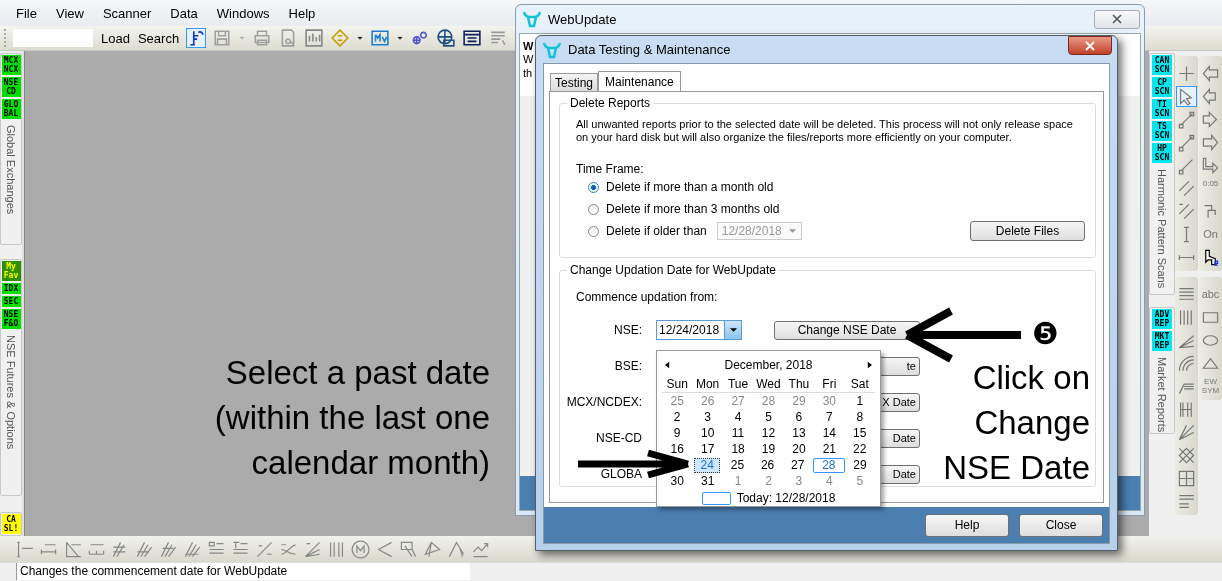 The height and width of the screenshot is (581, 1222). What do you see at coordinates (1186, 478) in the screenshot?
I see `grid-icon` at bounding box center [1186, 478].